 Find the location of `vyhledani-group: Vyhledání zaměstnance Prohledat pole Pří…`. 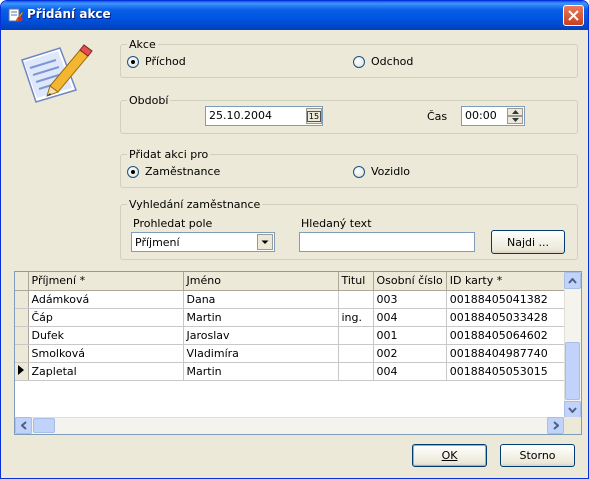

vyhledani-group: Vyhledání zaměstnance Prohledat pole Pří… is located at coordinates (349, 229).